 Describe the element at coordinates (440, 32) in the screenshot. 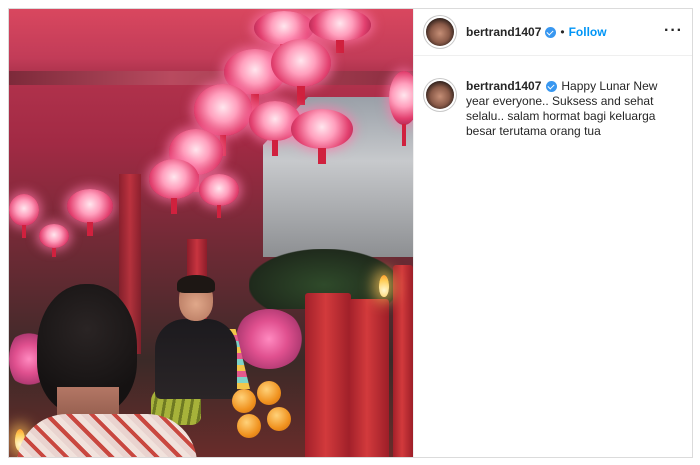

I see `avatar` at that location.